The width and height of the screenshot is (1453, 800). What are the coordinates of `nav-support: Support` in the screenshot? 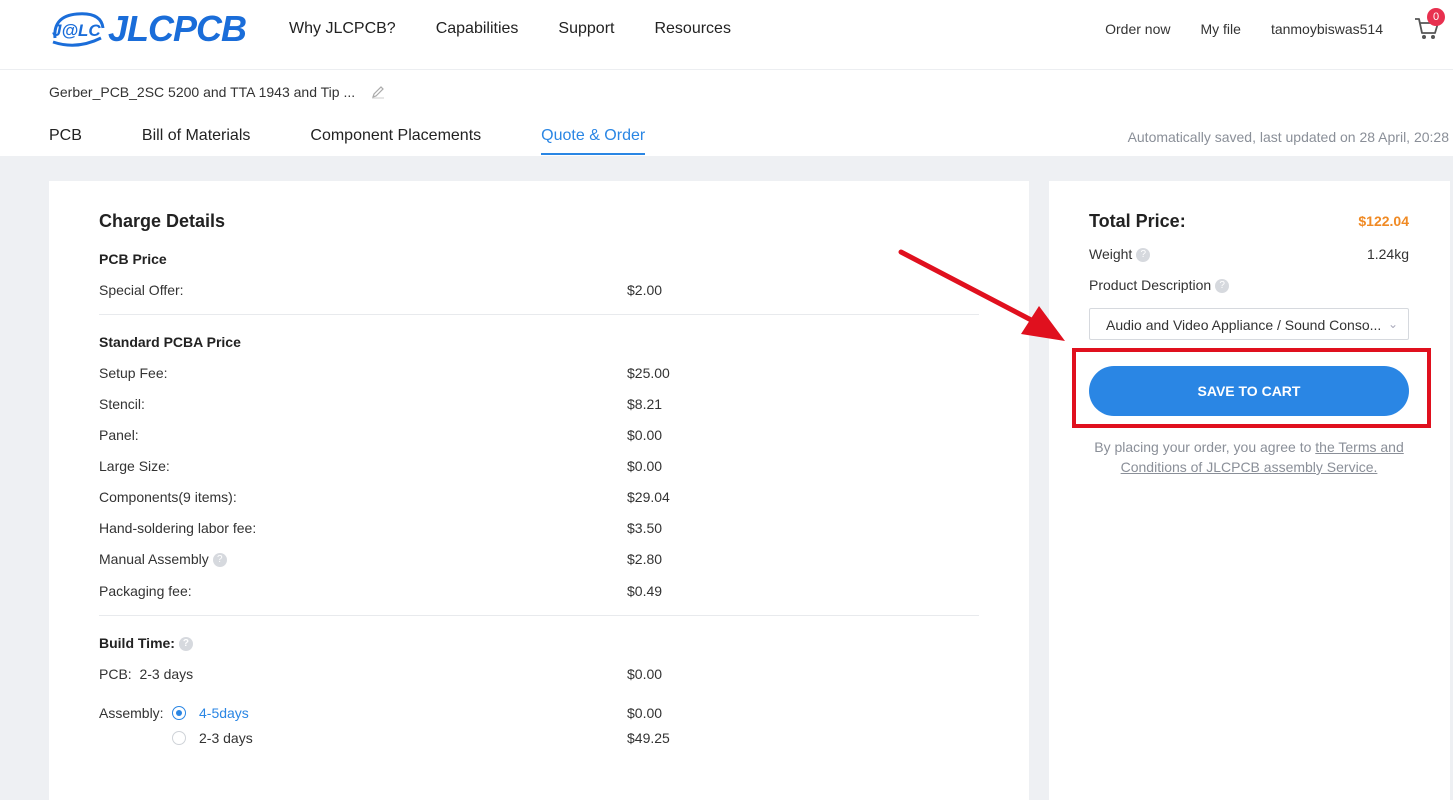 It's located at (586, 29).